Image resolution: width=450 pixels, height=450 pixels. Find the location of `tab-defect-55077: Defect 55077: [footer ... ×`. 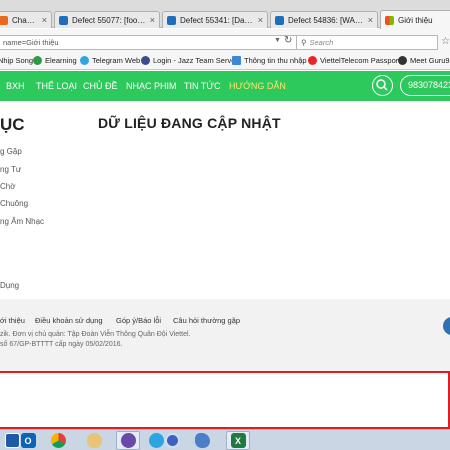

tab-defect-55077: Defect 55077: [footer ... × is located at coordinates (107, 19).